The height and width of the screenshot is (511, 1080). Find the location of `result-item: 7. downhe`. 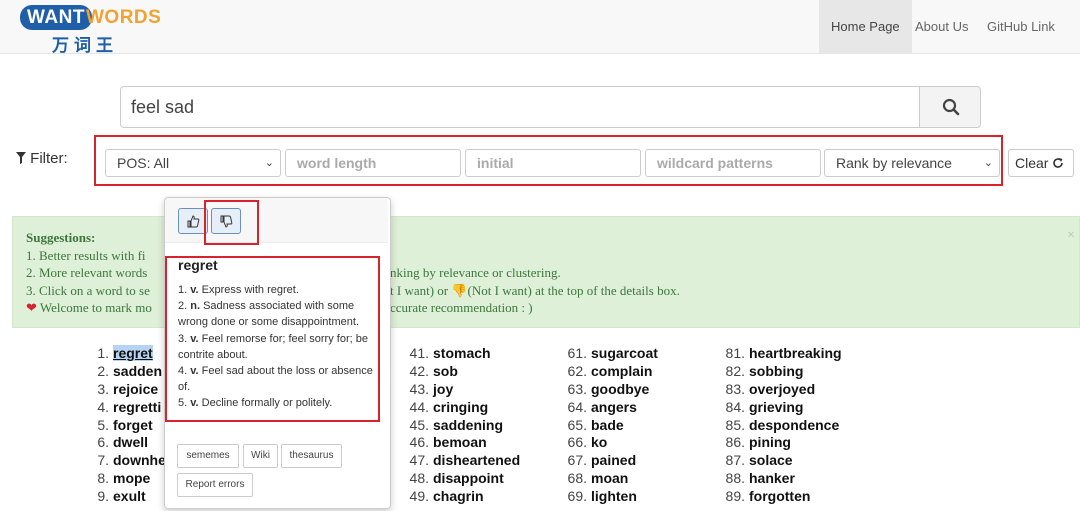

result-item: 7. downhe is located at coordinates (124, 461).